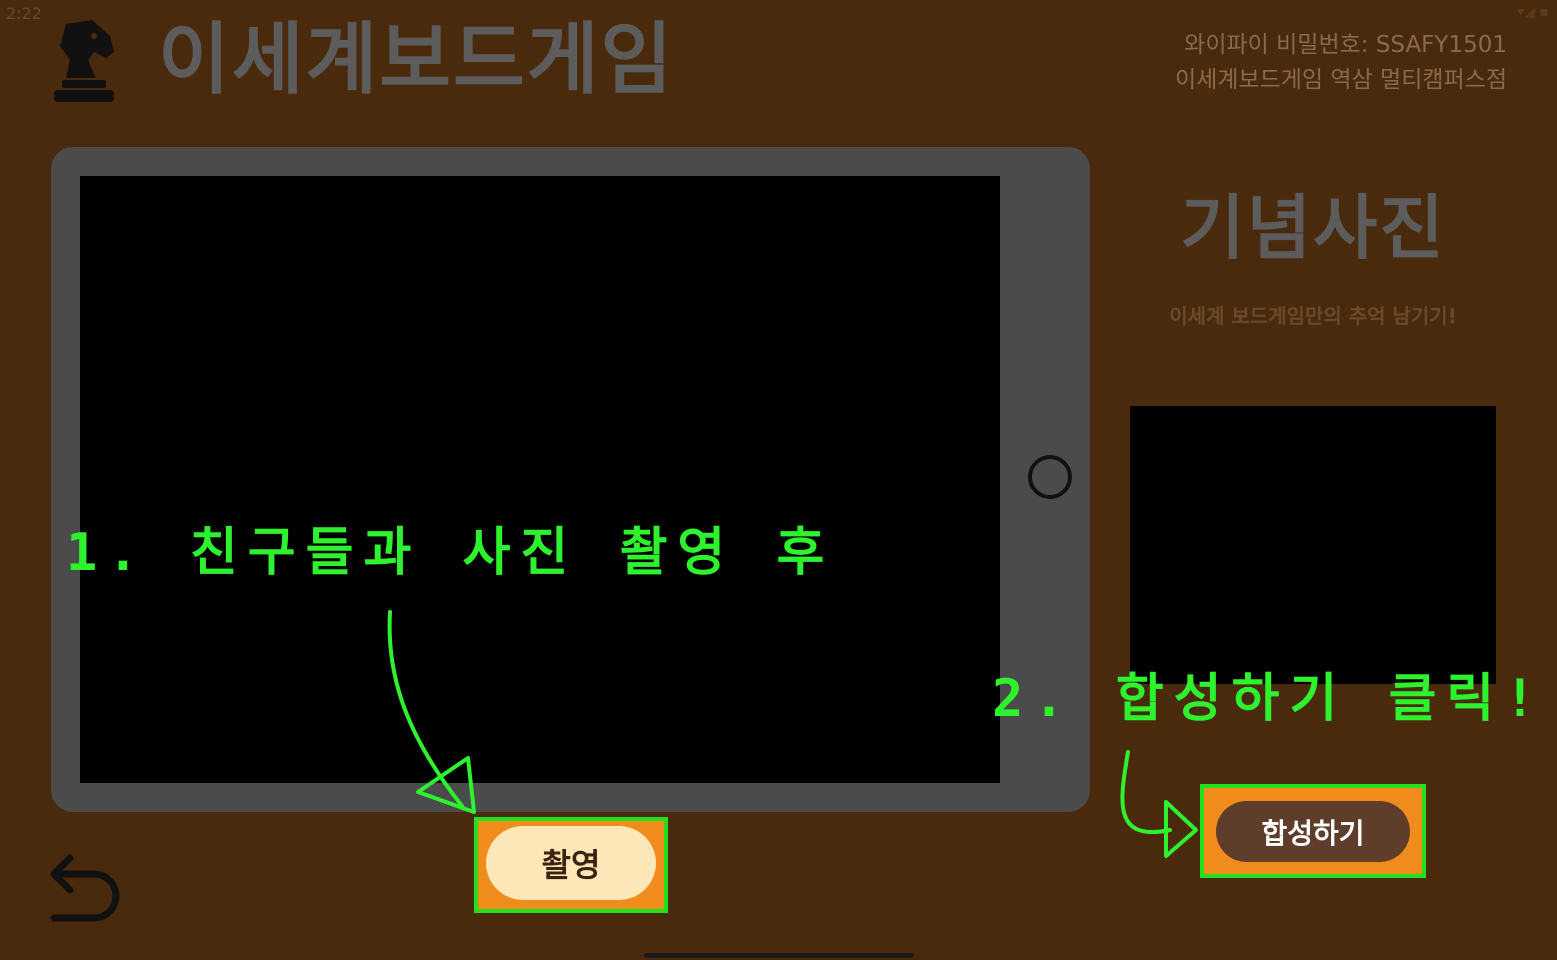 Image resolution: width=1557 pixels, height=960 pixels. Describe the element at coordinates (1146, 792) in the screenshot. I see `arrow-to-compose` at that location.